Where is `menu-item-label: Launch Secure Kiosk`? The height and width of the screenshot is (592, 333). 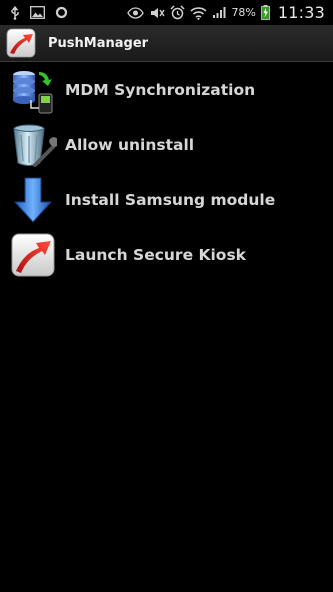
menu-item-label: Launch Secure Kiosk is located at coordinates (155, 254).